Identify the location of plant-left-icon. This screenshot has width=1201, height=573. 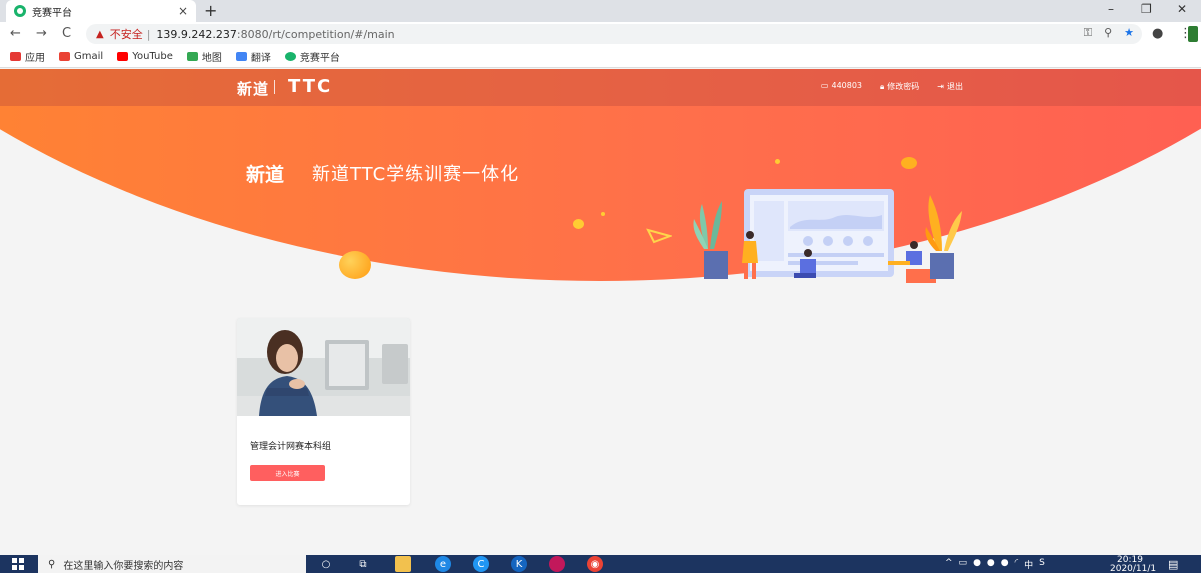
(710, 240).